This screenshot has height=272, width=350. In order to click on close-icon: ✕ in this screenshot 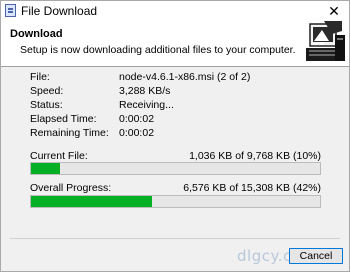, I will do `click(334, 11)`.